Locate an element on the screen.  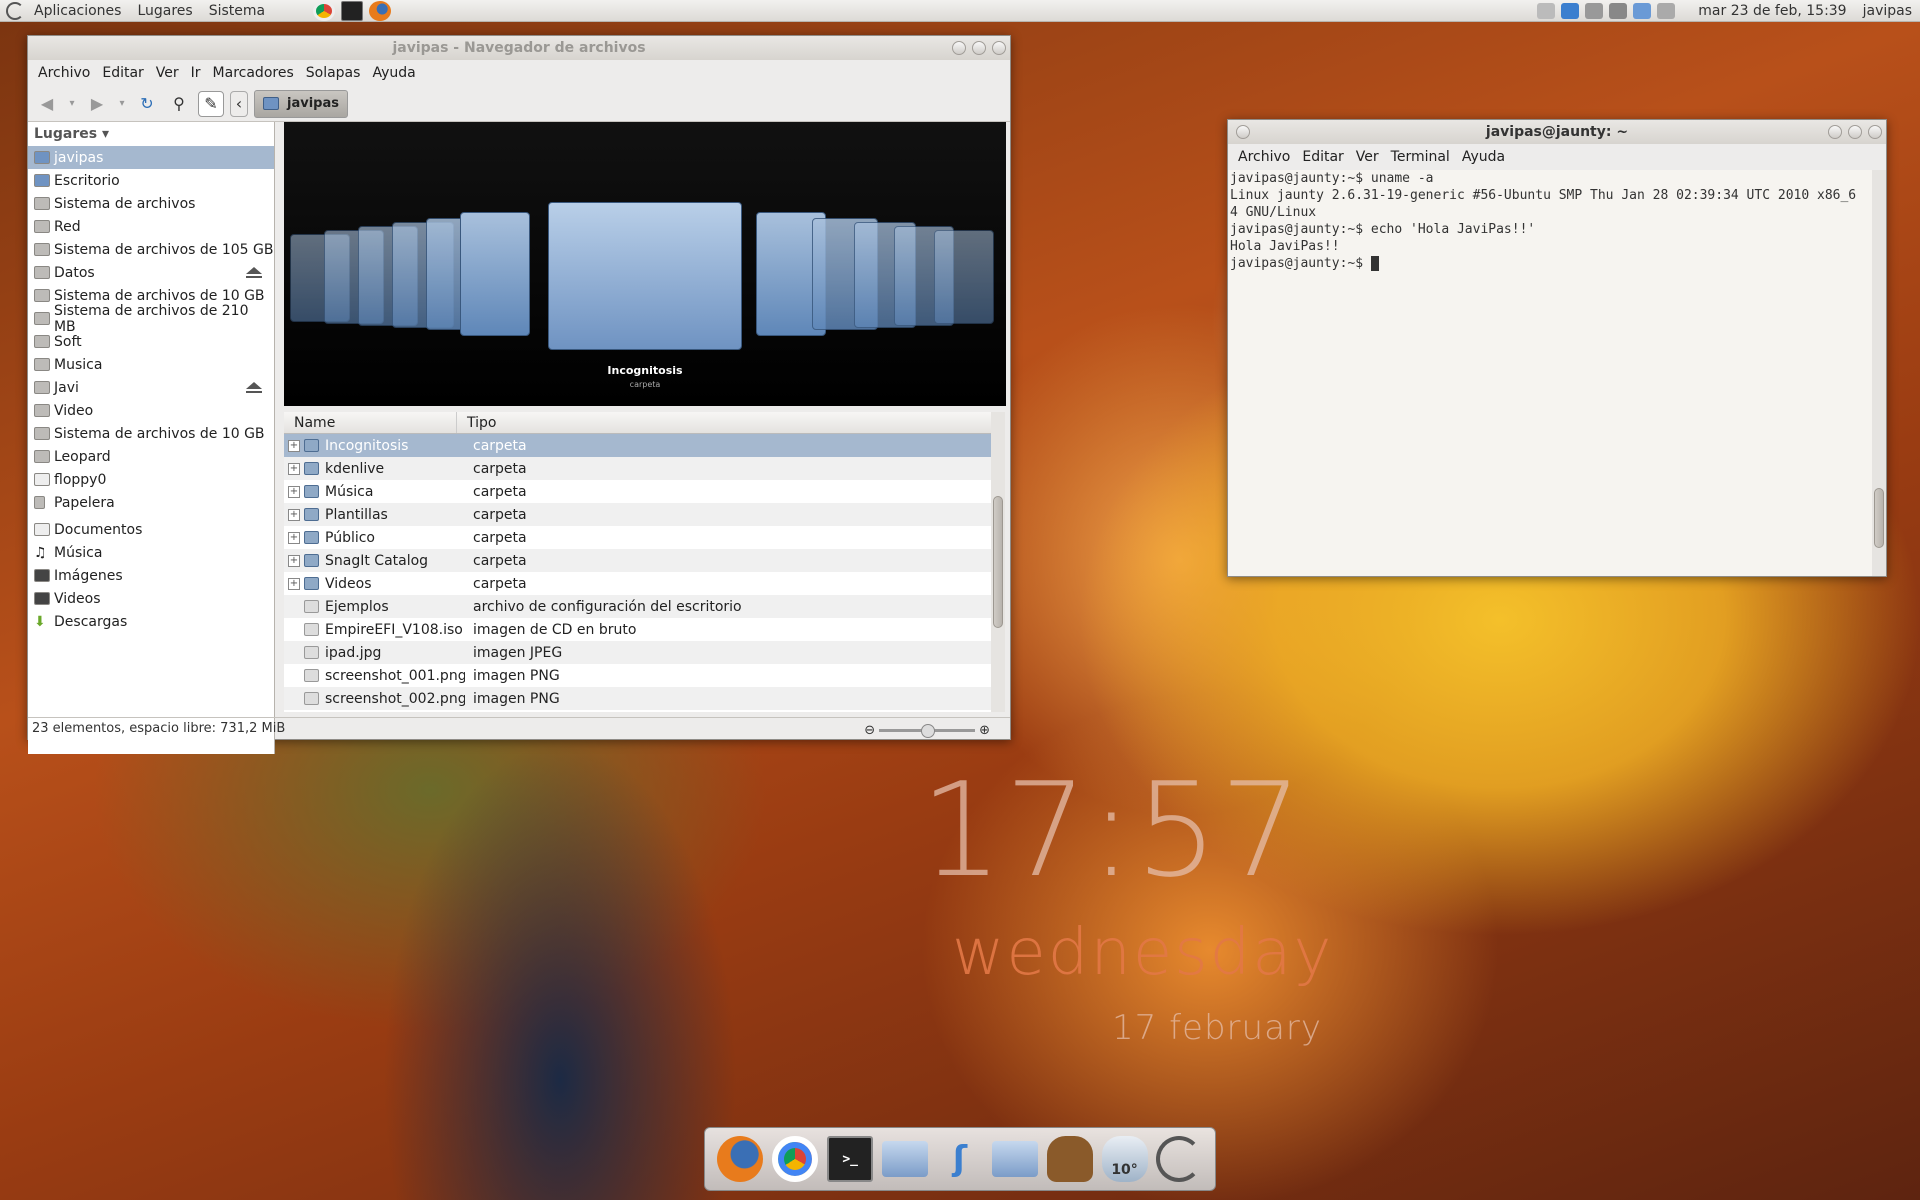
reload-icon: ↻ is located at coordinates (147, 104).